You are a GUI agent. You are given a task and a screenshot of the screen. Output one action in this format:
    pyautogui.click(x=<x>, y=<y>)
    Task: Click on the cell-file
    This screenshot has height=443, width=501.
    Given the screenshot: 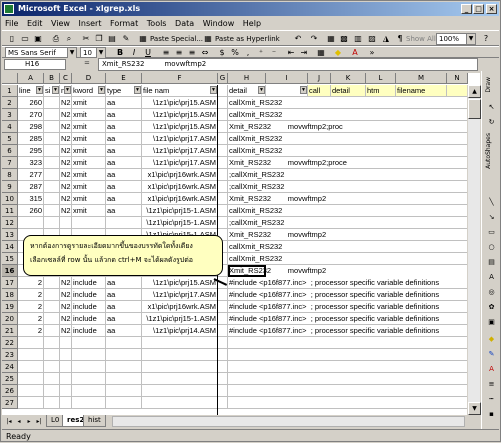 What is the action you would take?
    pyautogui.click(x=180, y=379)
    